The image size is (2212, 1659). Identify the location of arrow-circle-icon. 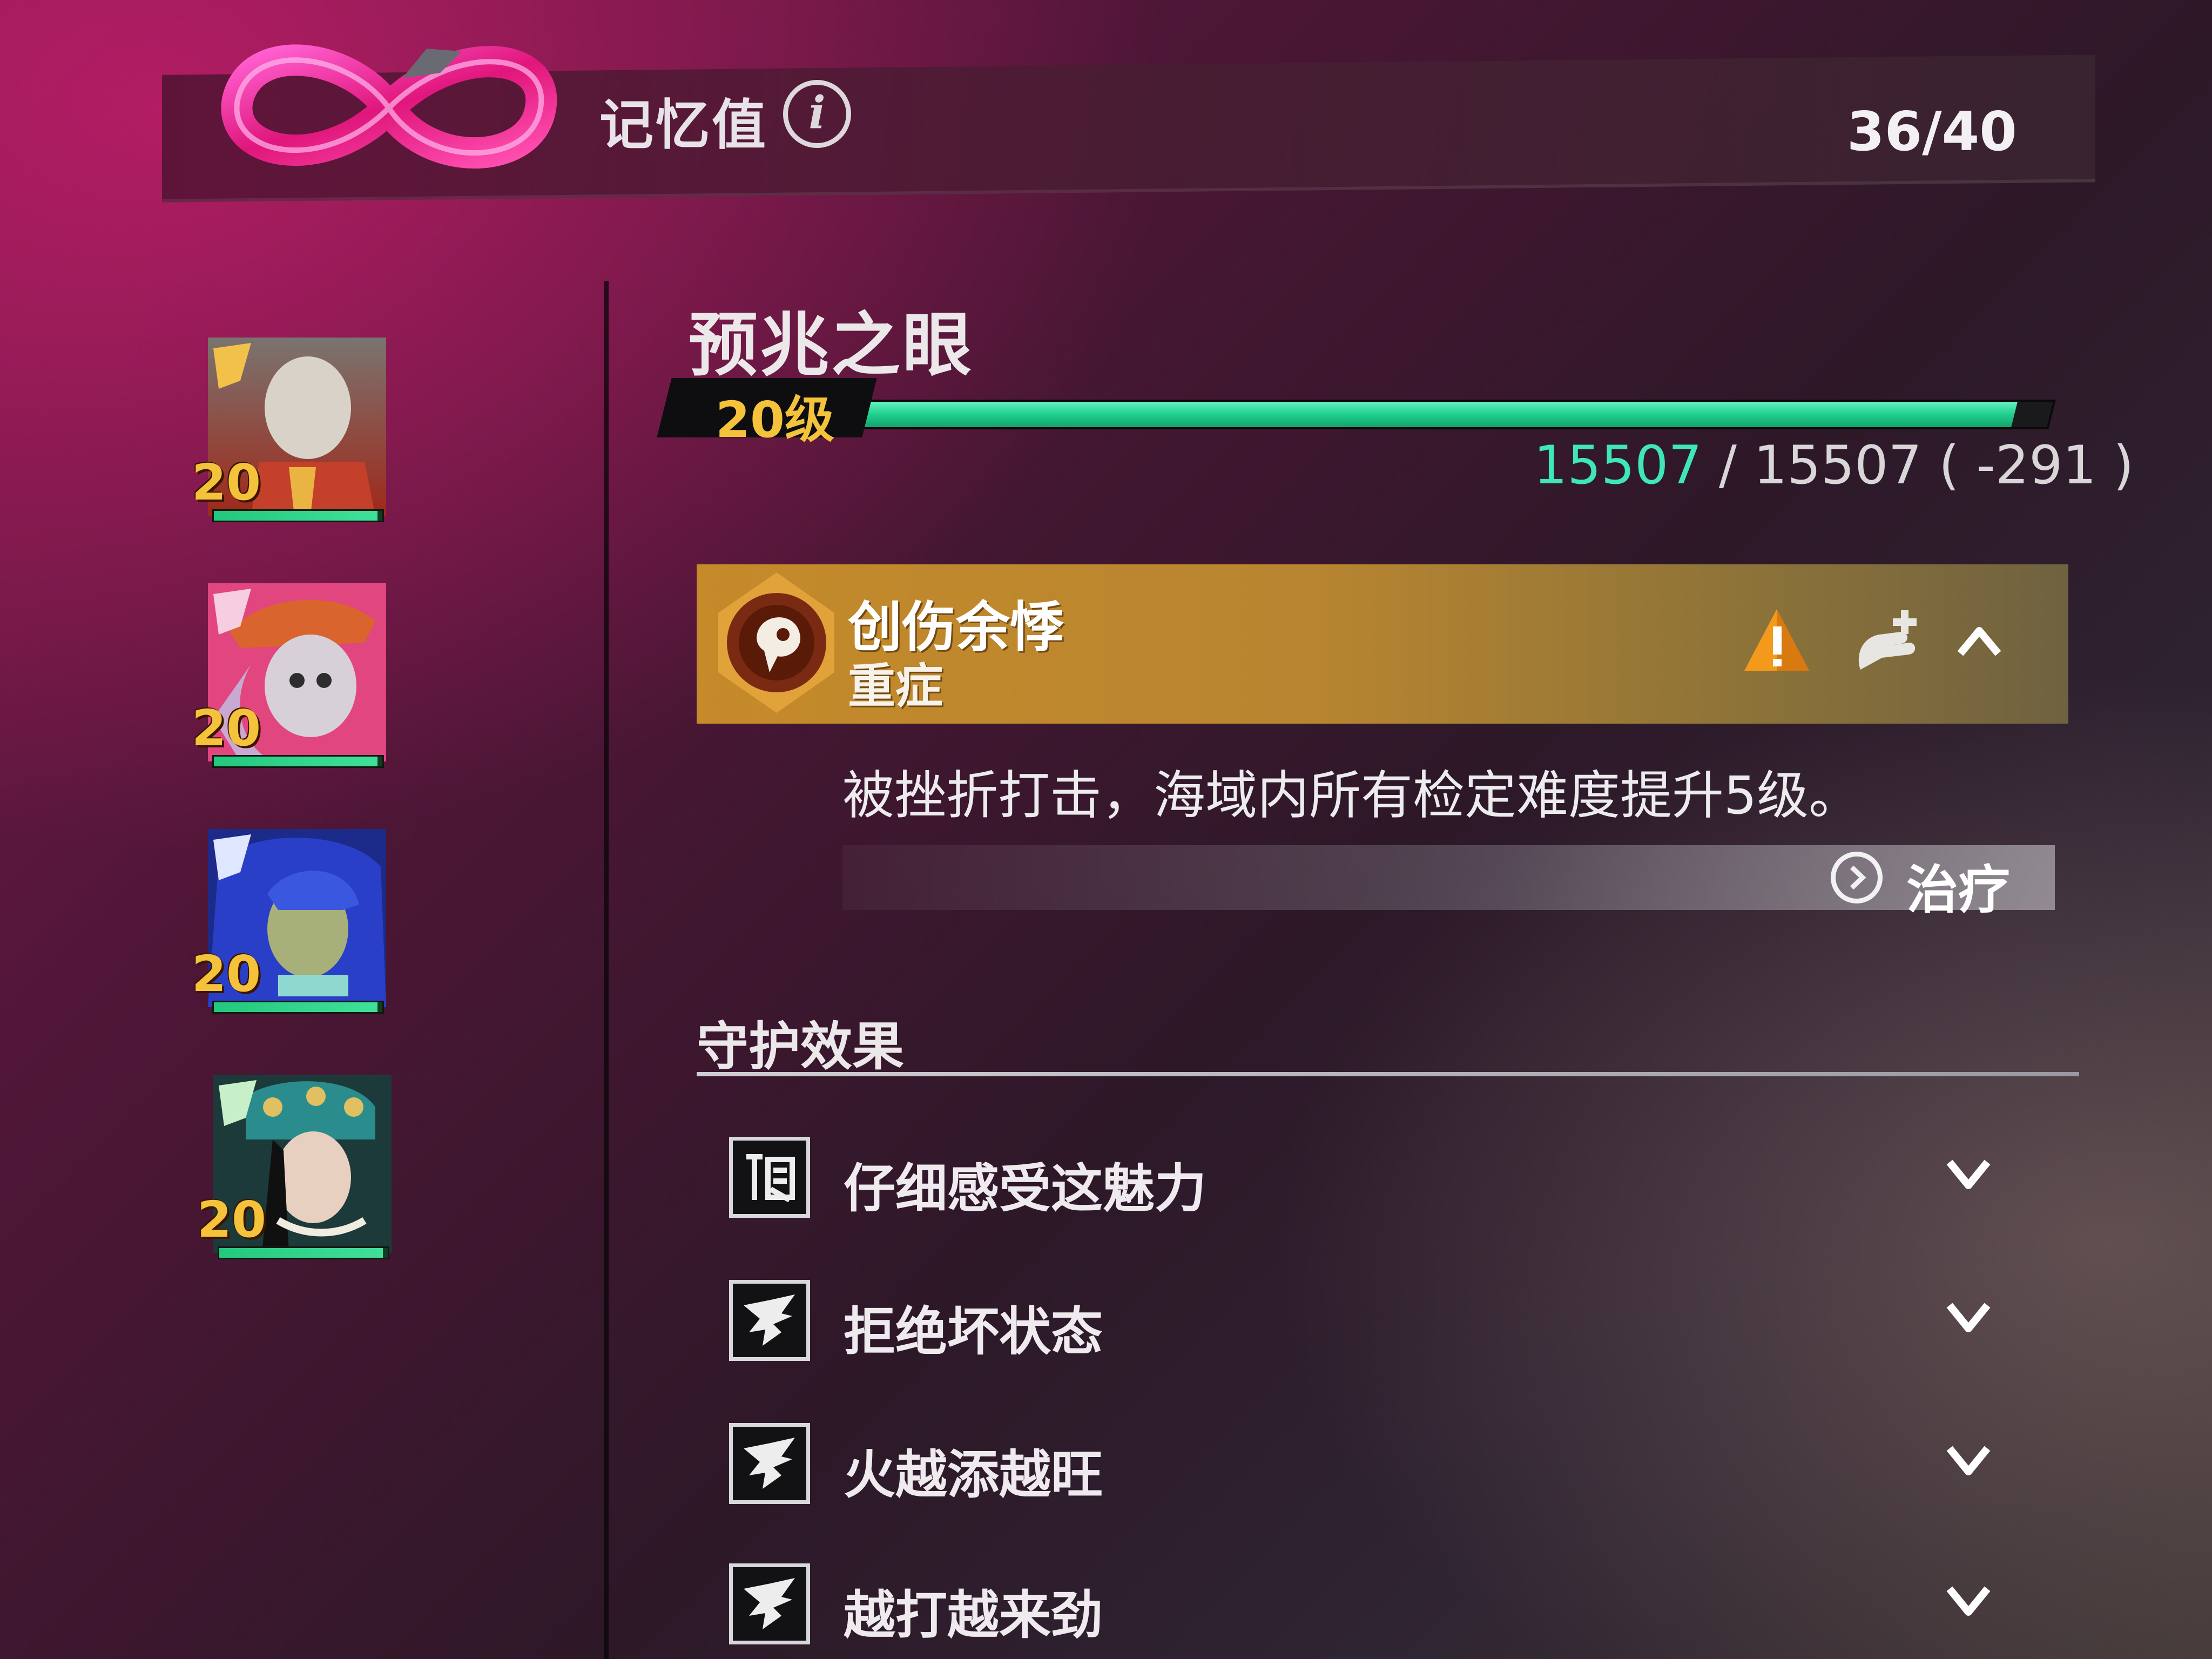
(1857, 877).